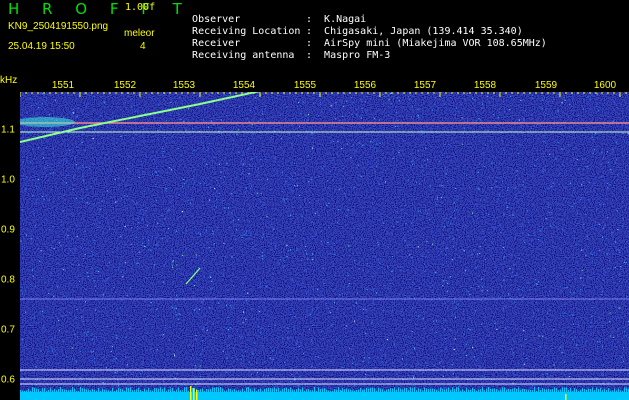  What do you see at coordinates (243, 55) in the screenshot?
I see `info-label: Receiving antenna` at bounding box center [243, 55].